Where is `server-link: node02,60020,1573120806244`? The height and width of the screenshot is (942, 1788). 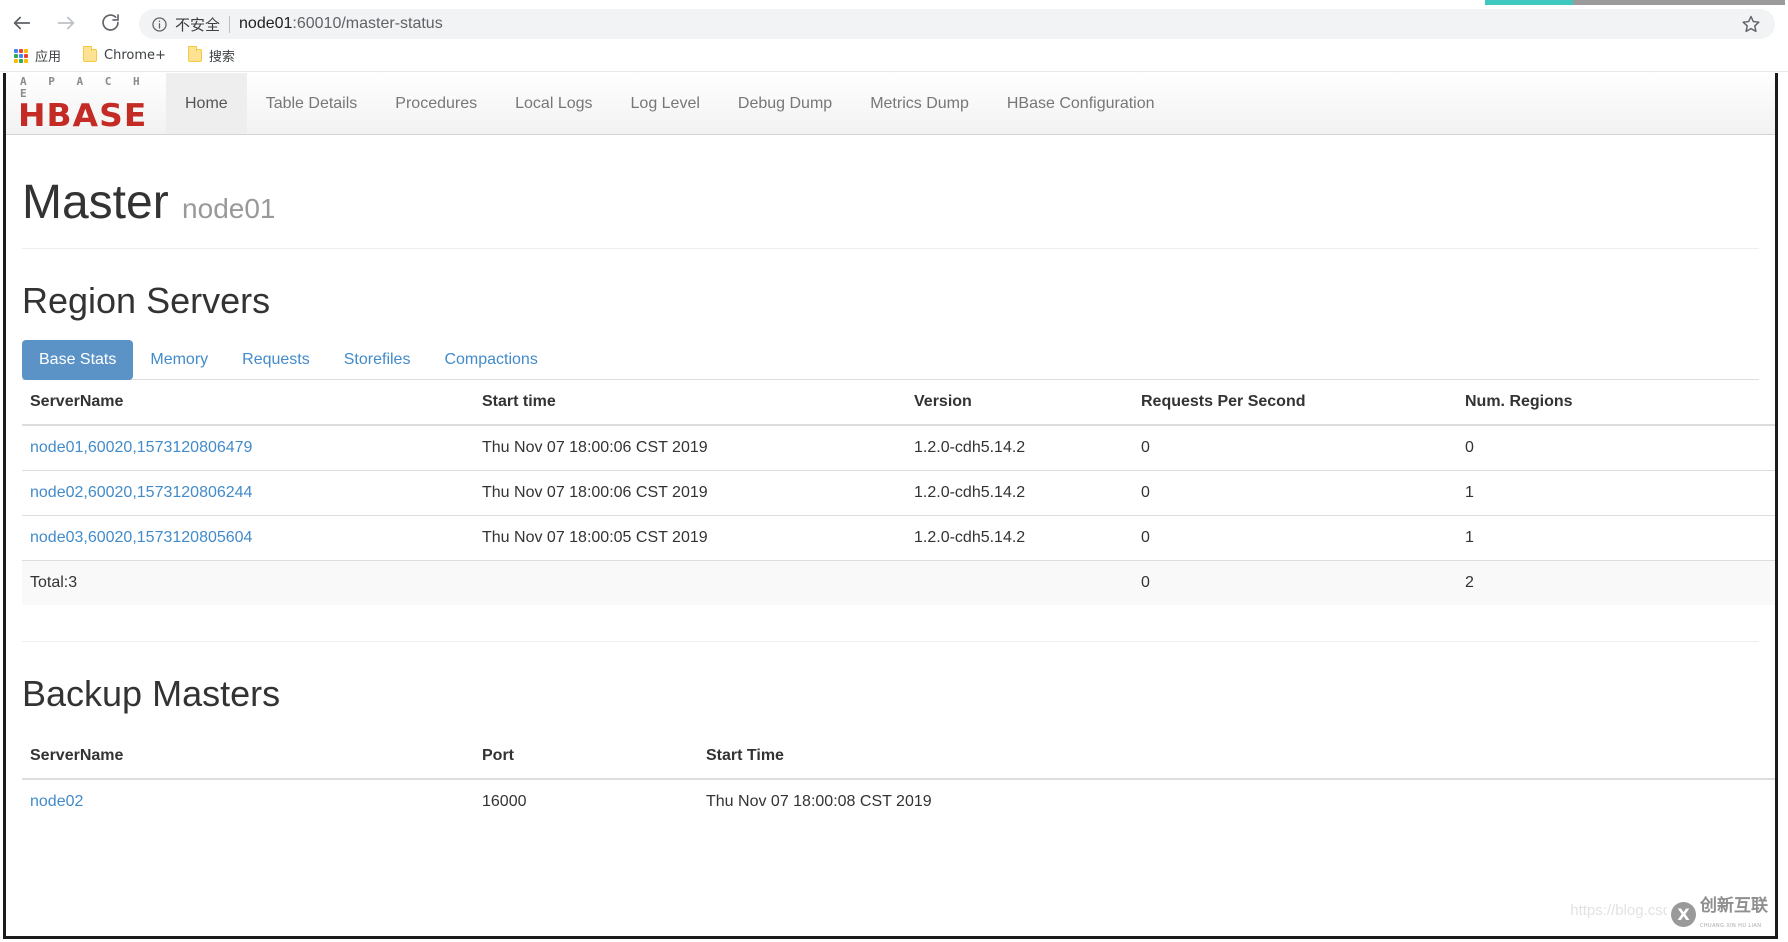
server-link: node02,60020,1573120806244 is located at coordinates (141, 492).